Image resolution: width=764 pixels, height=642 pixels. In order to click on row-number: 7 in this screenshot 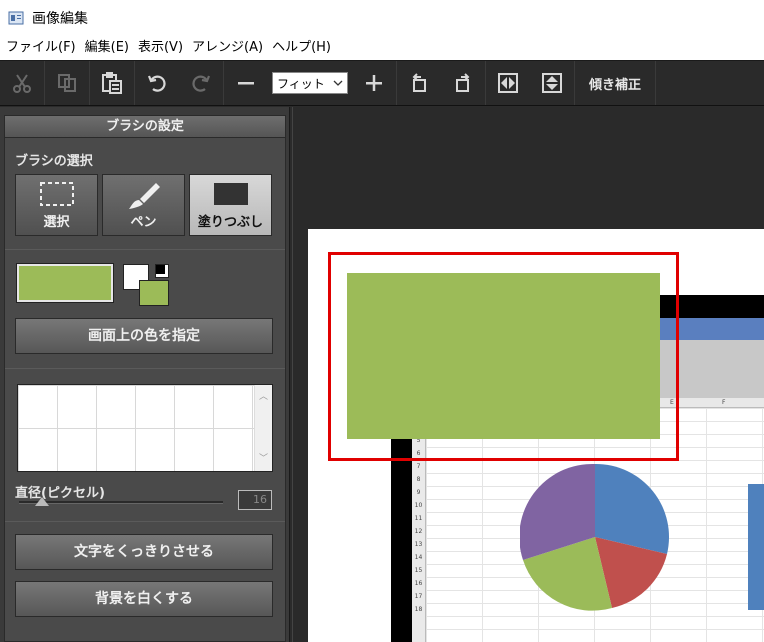, I will do `click(418, 466)`.